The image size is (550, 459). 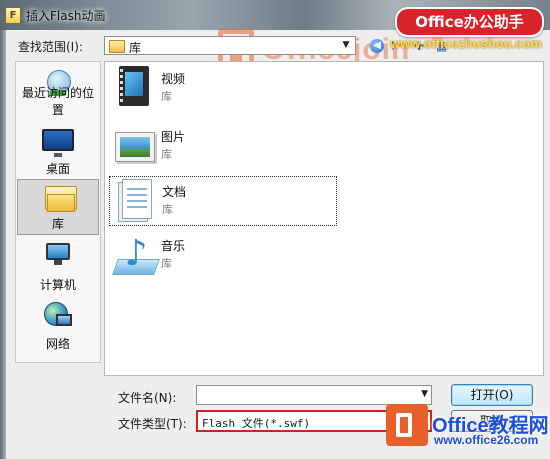 I want to click on item-name: 音乐, so click(x=173, y=246).